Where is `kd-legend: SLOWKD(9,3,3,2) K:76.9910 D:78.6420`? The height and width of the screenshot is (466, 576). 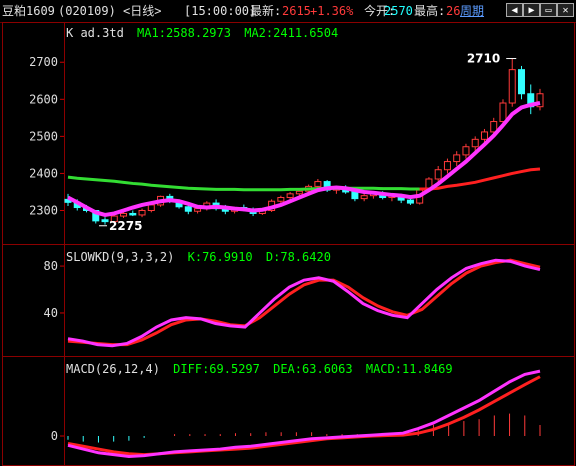
kd-legend: SLOWKD(9,3,3,2) K:76.9910 D:78.6420 is located at coordinates (198, 257).